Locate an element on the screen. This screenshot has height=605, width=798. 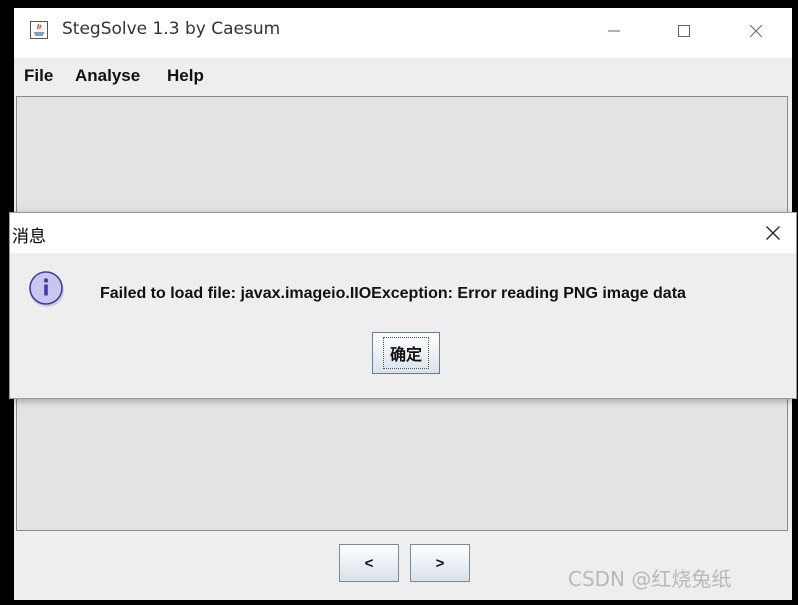
ok-button: 确定 is located at coordinates (406, 353).